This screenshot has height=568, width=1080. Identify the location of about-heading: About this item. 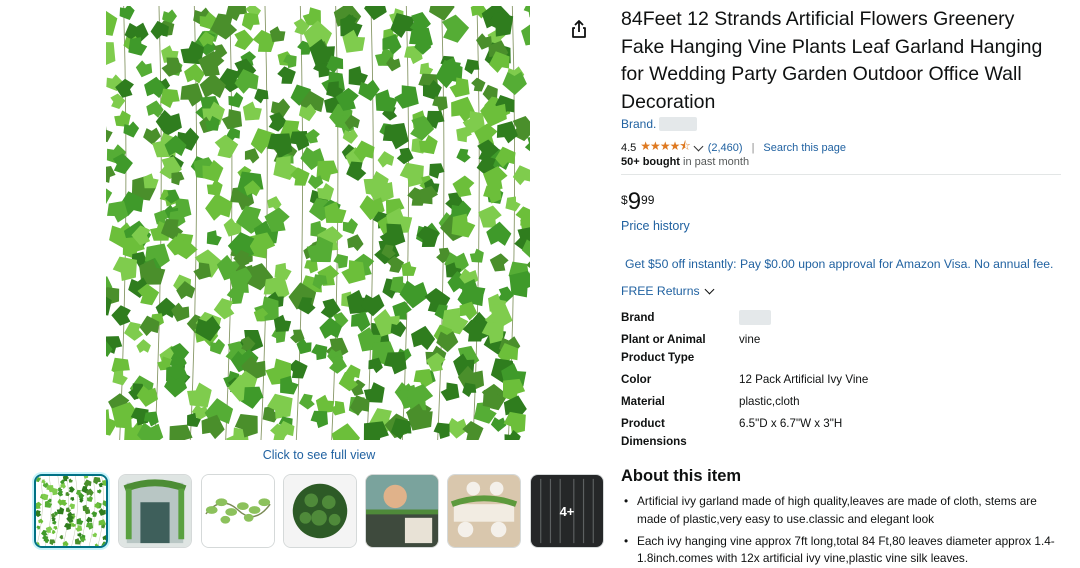
(681, 476).